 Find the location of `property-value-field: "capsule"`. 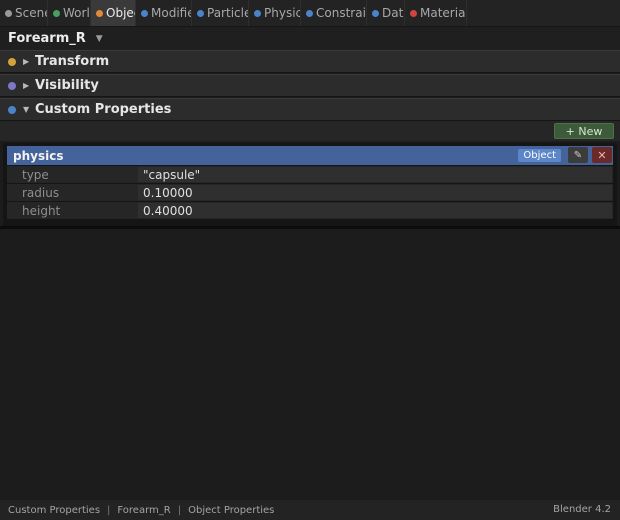

property-value-field: "capsule" is located at coordinates (375, 174).